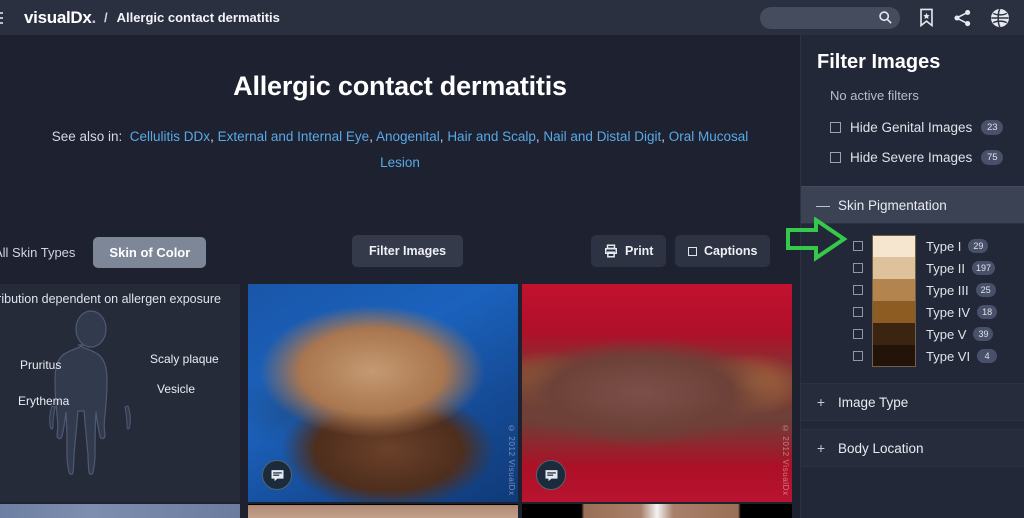 The image size is (1024, 518). I want to click on pigment-option-type-iii: Type III 25, so click(912, 290).